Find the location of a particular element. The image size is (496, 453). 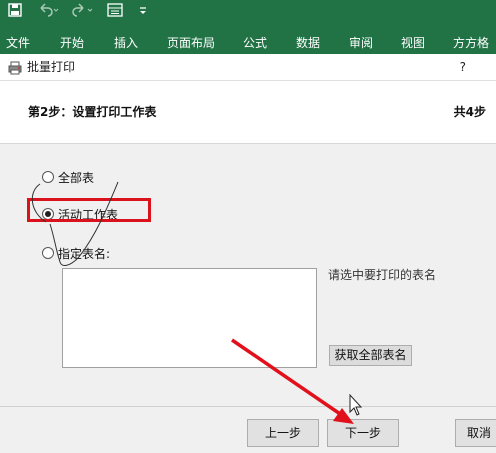

next-step-button: 下一步 is located at coordinates (363, 433).